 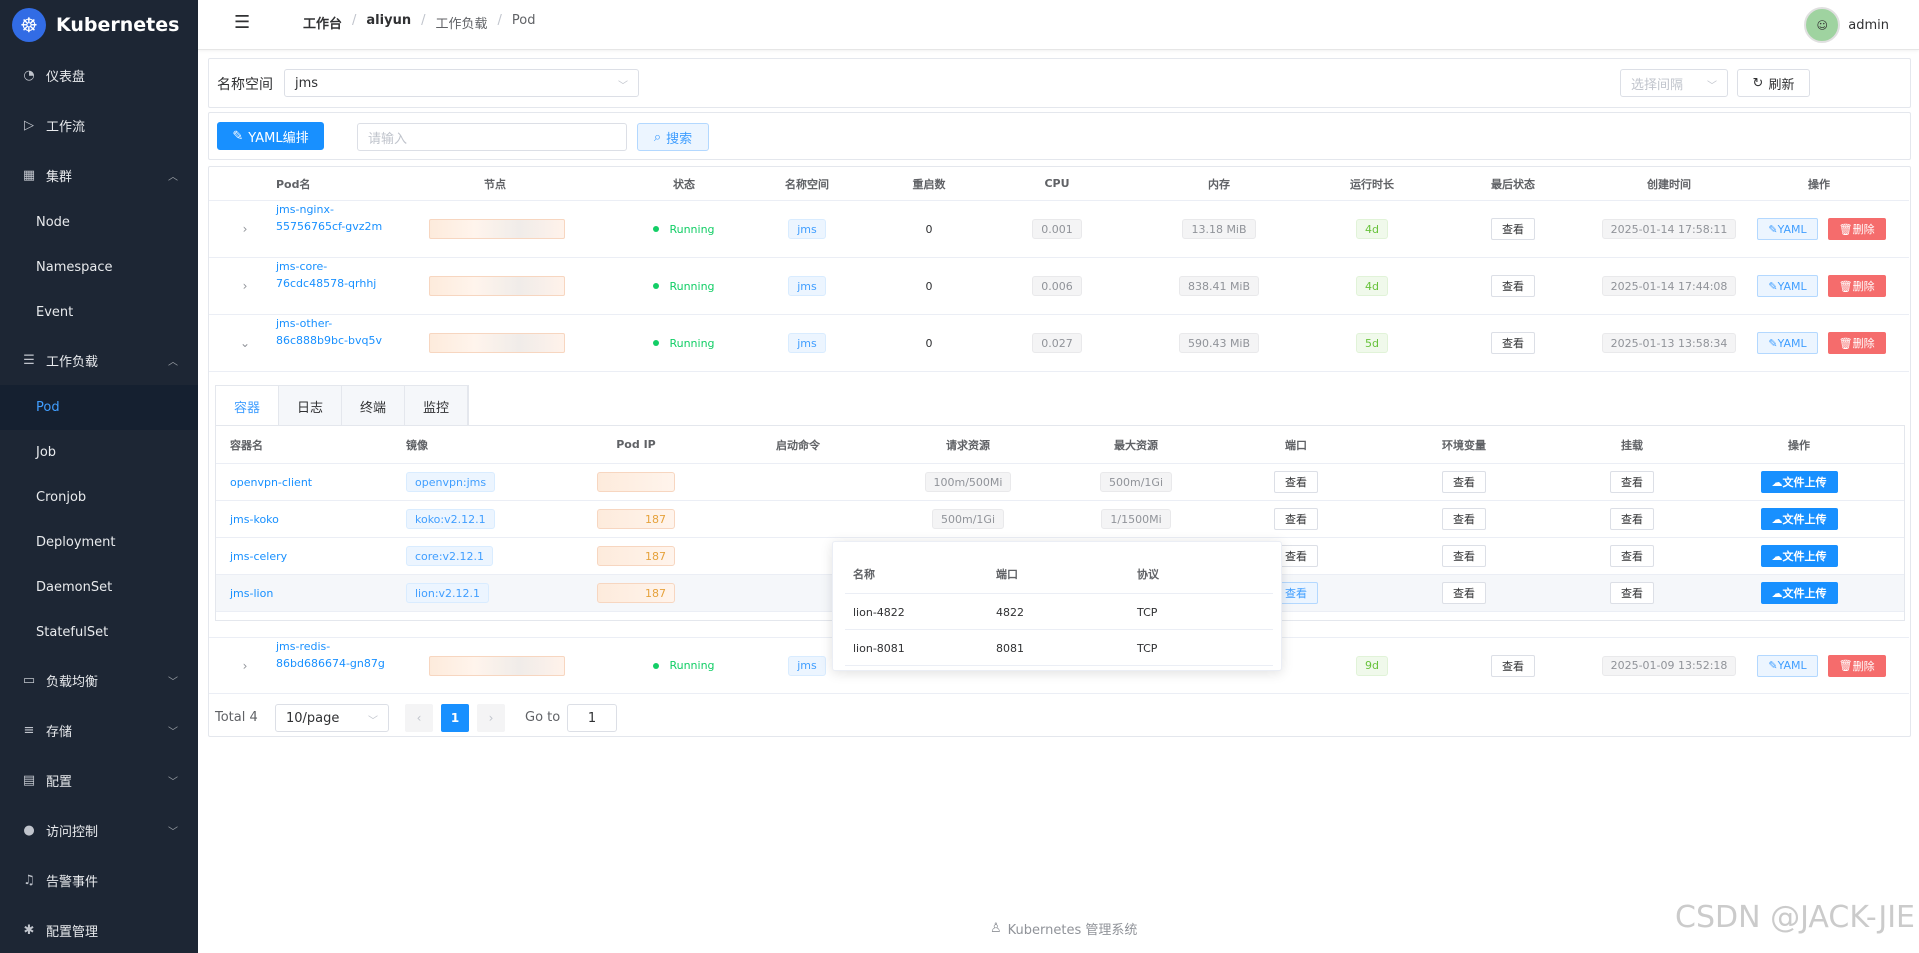 What do you see at coordinates (99, 730) in the screenshot?
I see `sidebar-item-storage: ≡ 存储 ﹀` at bounding box center [99, 730].